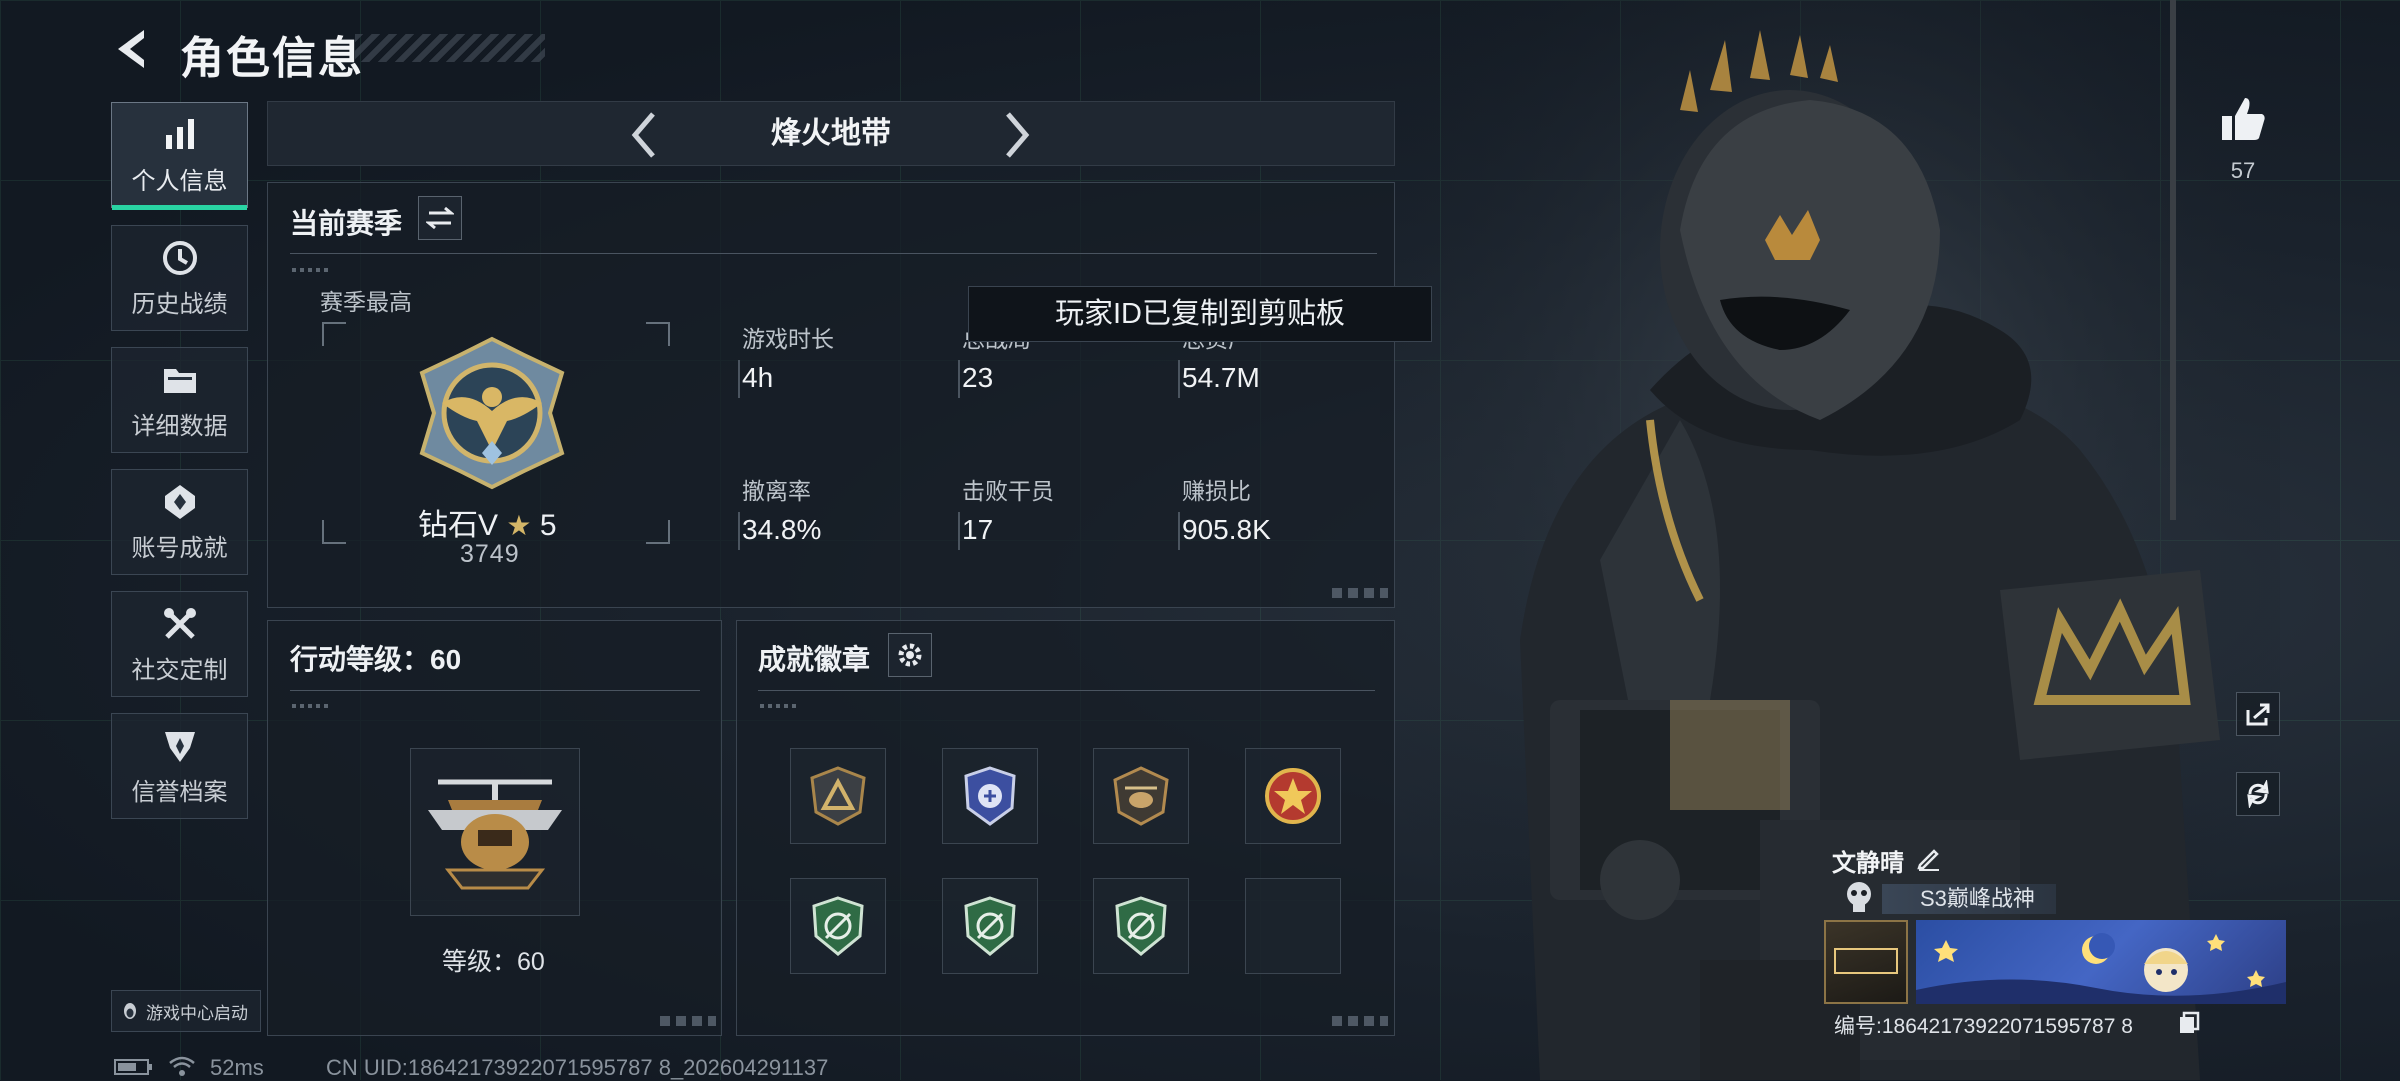  Describe the element at coordinates (1066, 690) in the screenshot. I see `achievements-divider` at that location.